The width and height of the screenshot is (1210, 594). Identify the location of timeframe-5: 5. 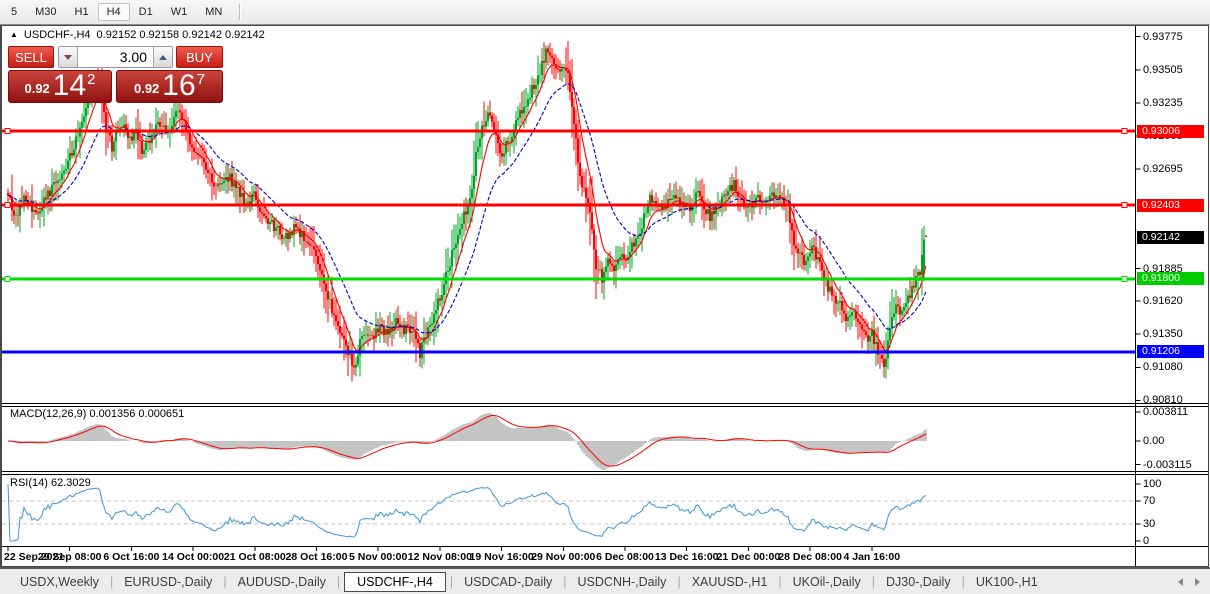
(14, 12).